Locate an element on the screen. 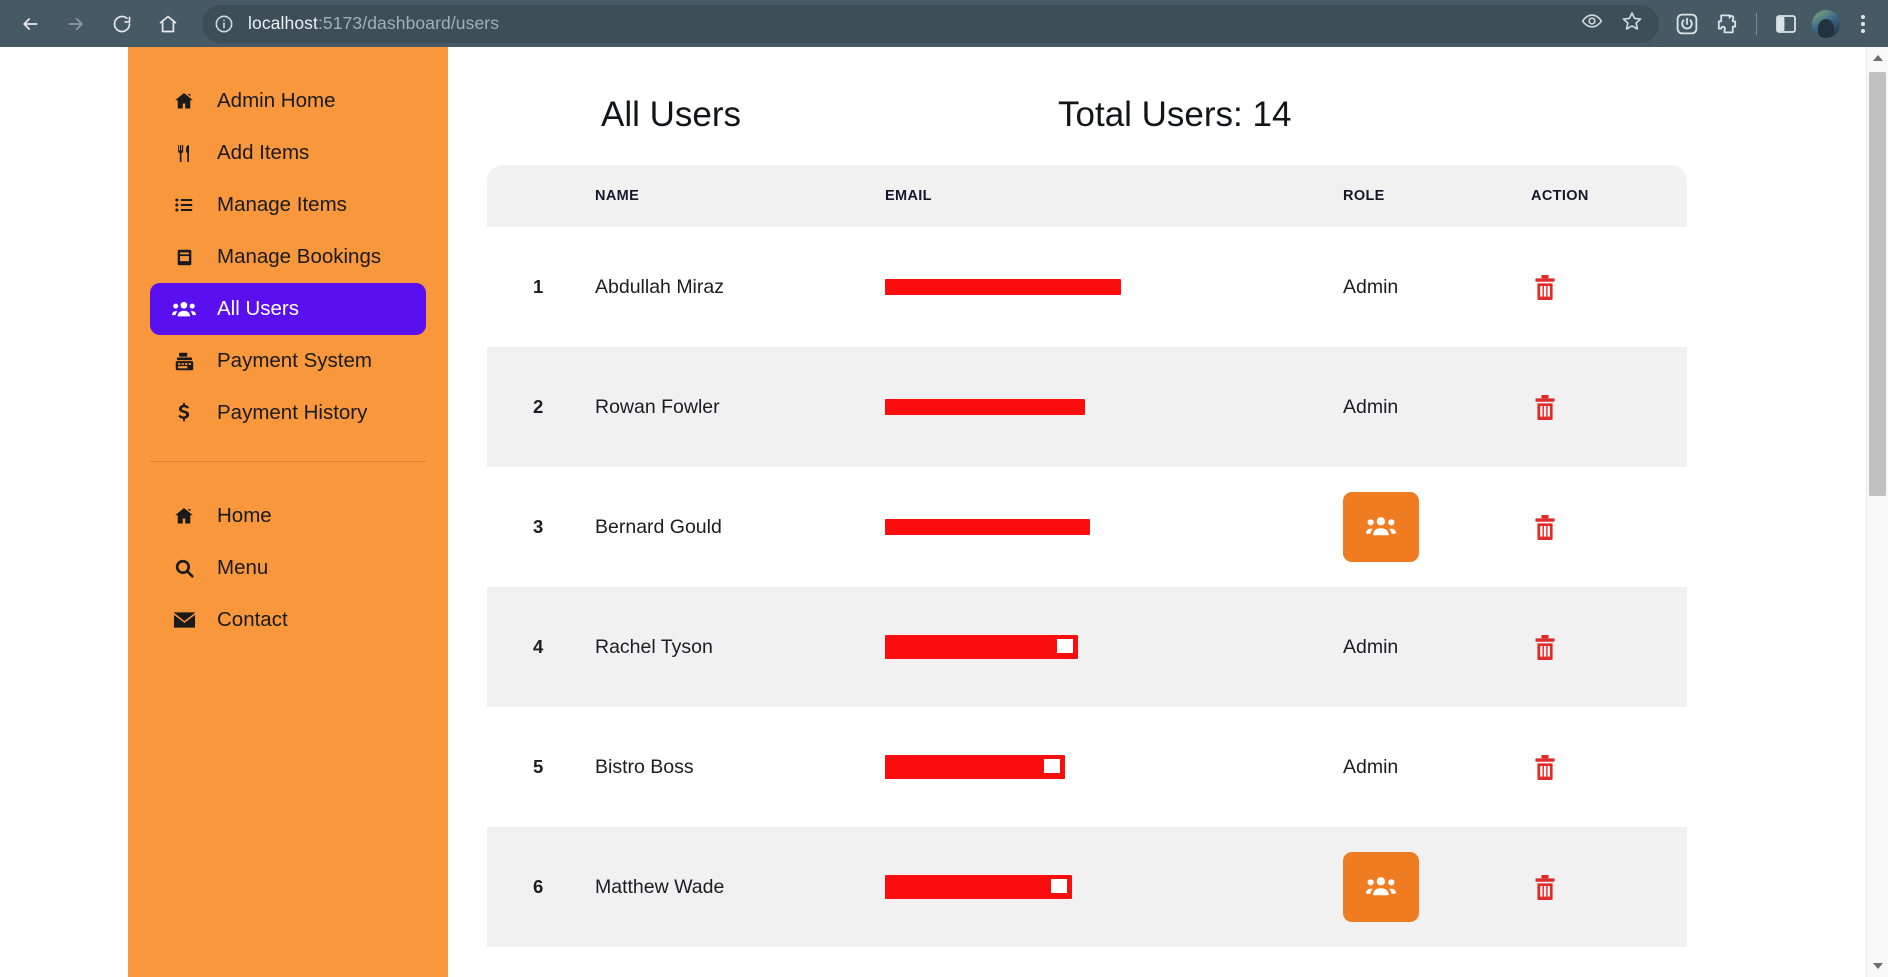 The height and width of the screenshot is (977, 1888). dollar-icon is located at coordinates (184, 413).